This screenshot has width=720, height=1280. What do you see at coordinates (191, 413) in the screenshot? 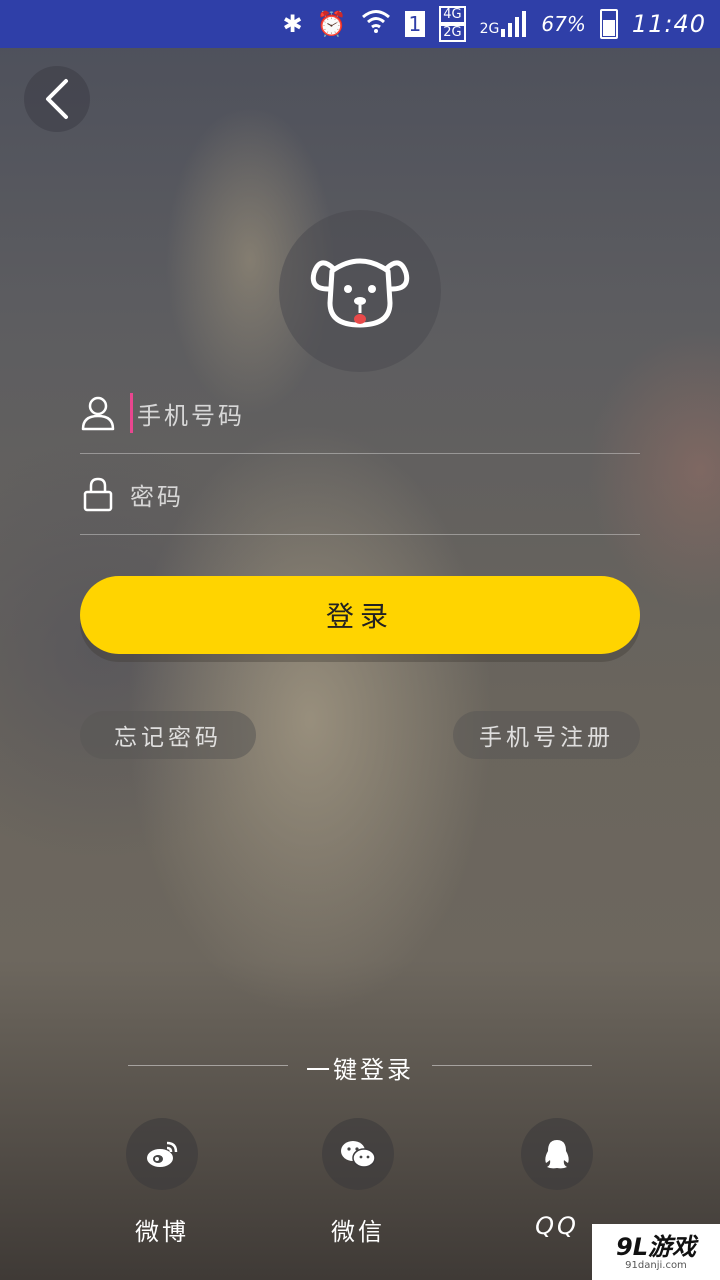
I see `phone-input-placeholder: 手机号码` at bounding box center [191, 413].